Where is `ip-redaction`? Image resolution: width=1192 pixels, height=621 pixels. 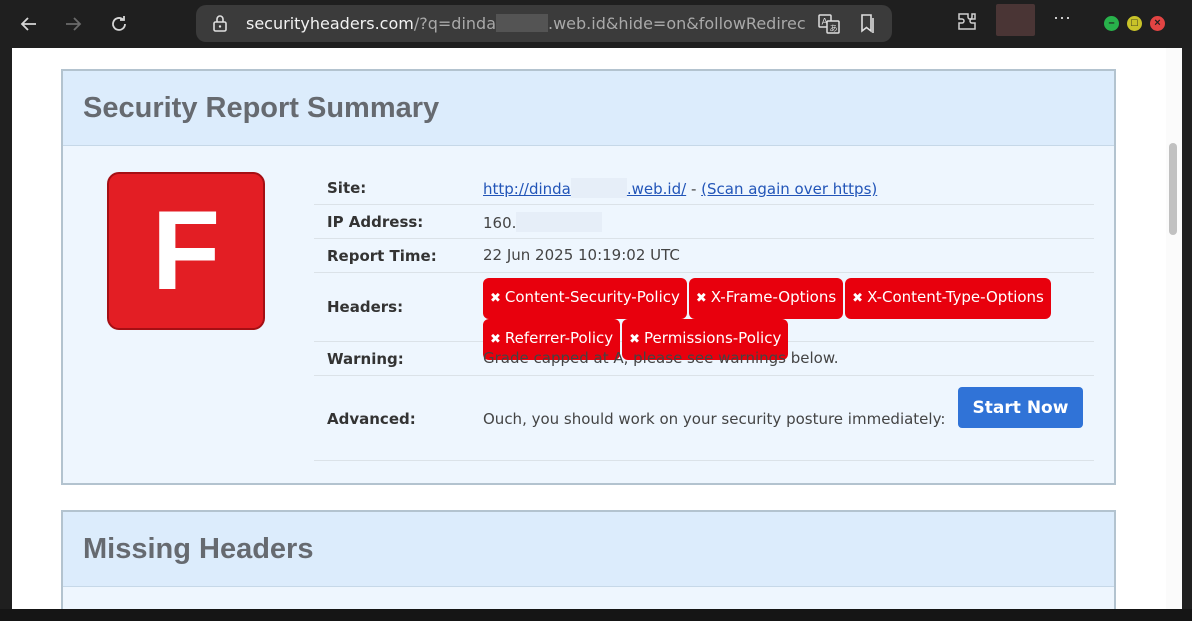
ip-redaction is located at coordinates (559, 222).